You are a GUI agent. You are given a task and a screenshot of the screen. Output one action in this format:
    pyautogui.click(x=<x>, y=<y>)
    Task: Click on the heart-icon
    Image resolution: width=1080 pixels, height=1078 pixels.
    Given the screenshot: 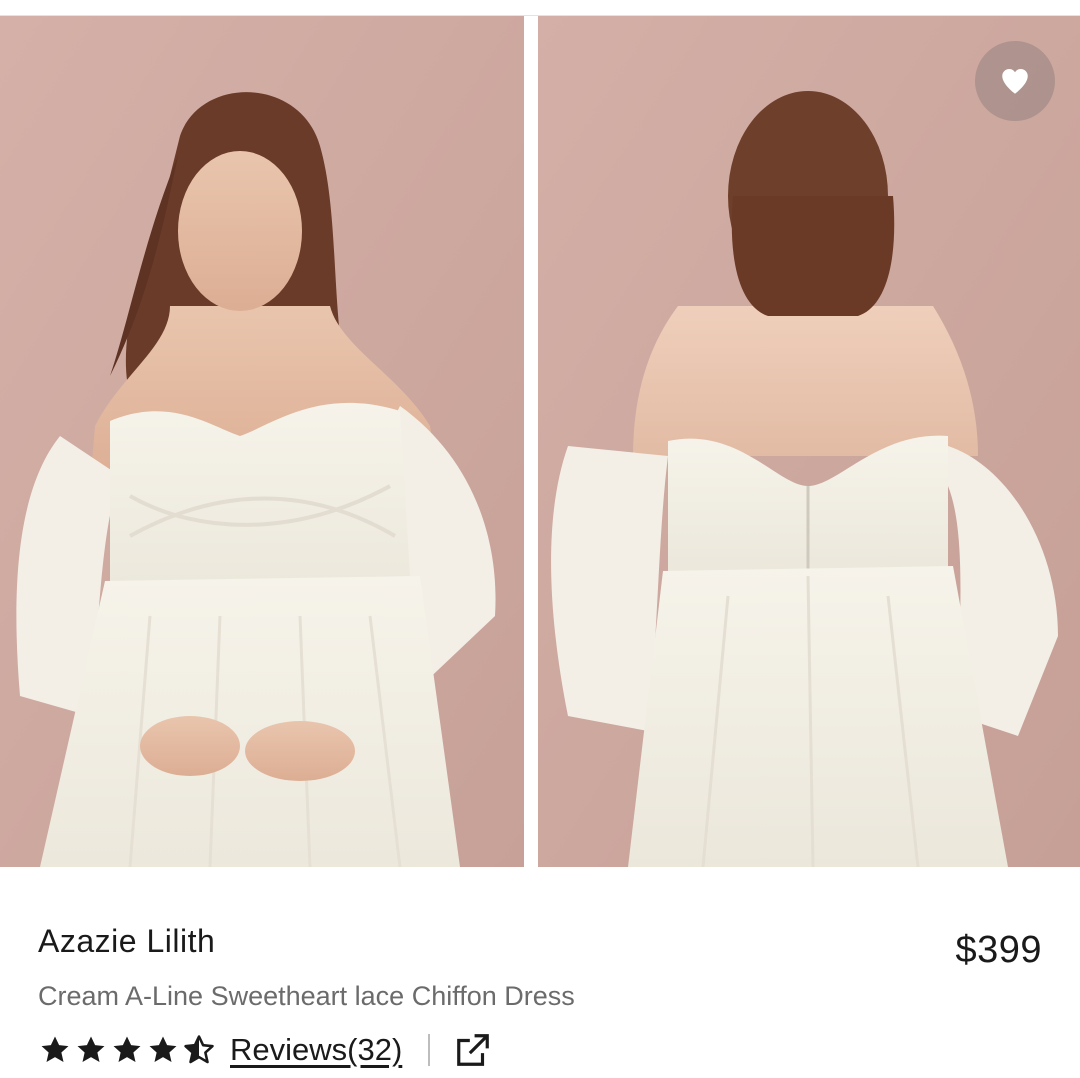 What is the action you would take?
    pyautogui.click(x=1015, y=81)
    